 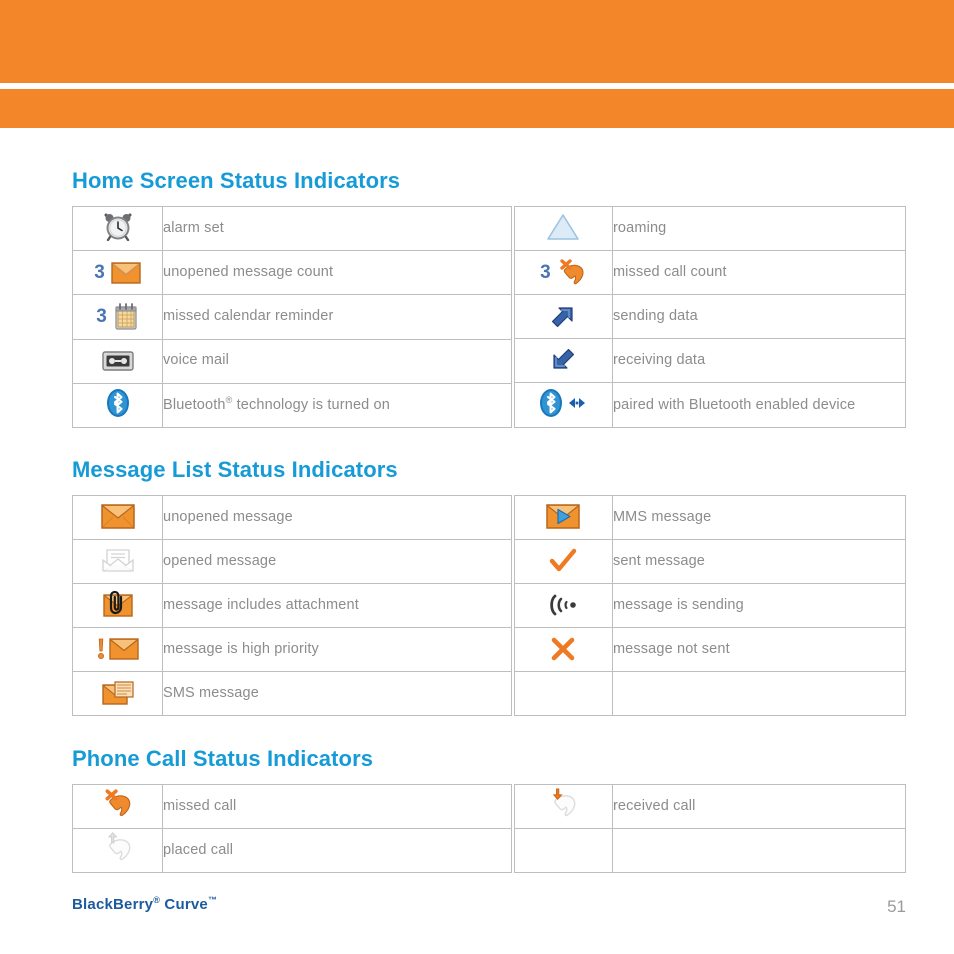 What do you see at coordinates (563, 316) in the screenshot?
I see `sending-data-icon-cell` at bounding box center [563, 316].